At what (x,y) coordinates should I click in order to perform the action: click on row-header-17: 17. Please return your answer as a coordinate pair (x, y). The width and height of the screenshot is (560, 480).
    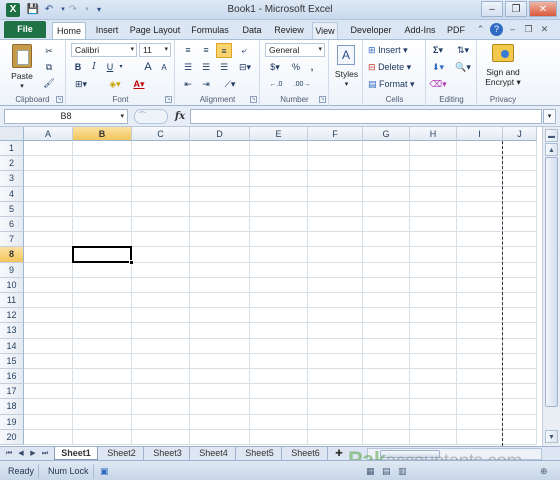
    Looking at the image, I should click on (12, 392).